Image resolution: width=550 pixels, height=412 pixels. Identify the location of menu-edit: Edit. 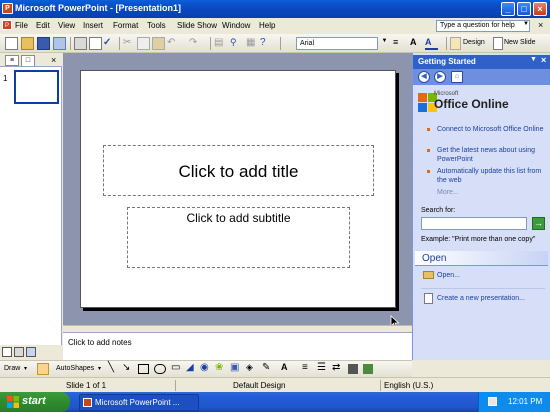
(43, 25).